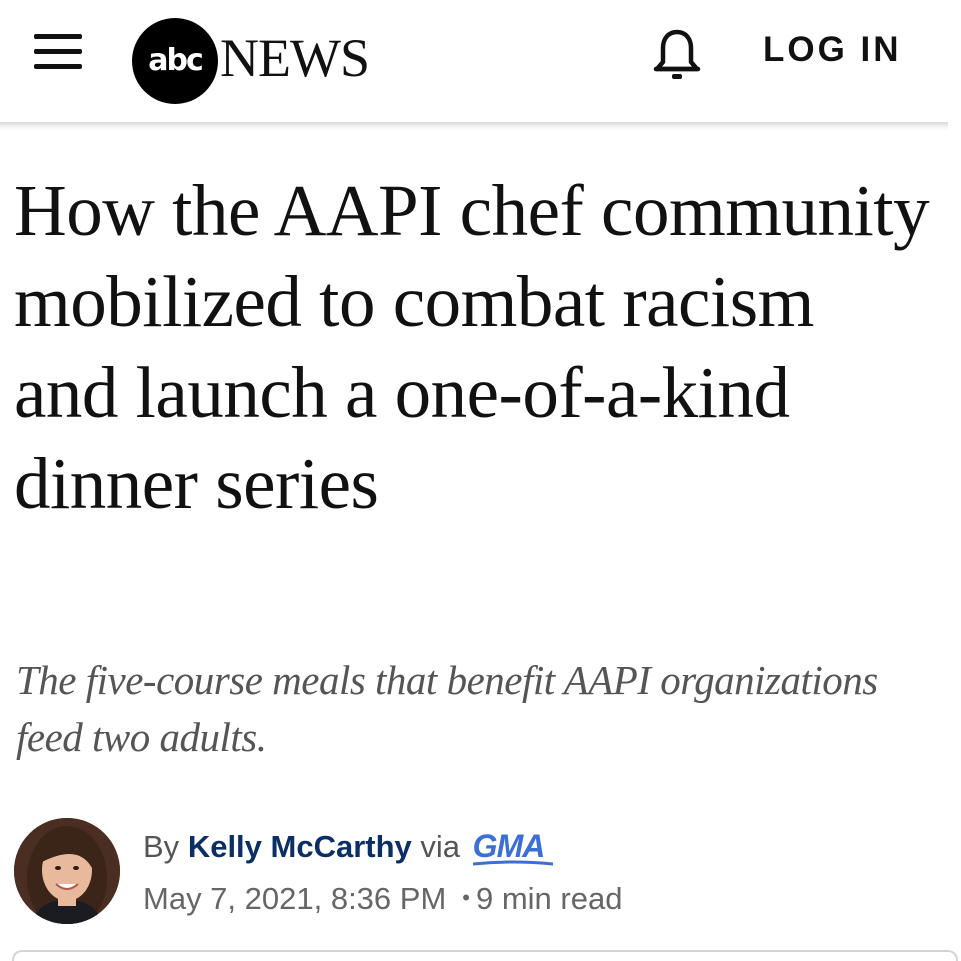  What do you see at coordinates (300, 846) in the screenshot?
I see `author-link: Kelly McCarthy` at bounding box center [300, 846].